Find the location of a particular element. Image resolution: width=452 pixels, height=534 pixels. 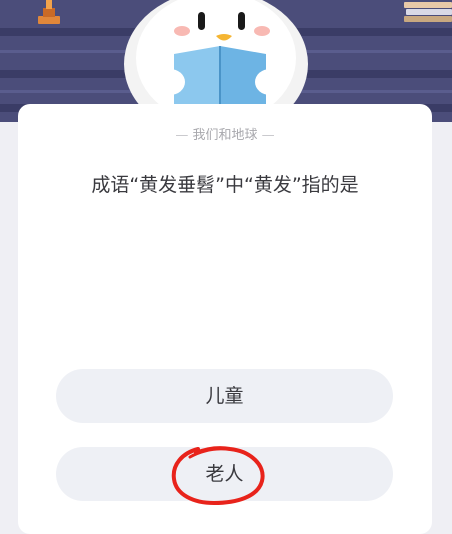

red-circle-annotation is located at coordinates (218, 476).